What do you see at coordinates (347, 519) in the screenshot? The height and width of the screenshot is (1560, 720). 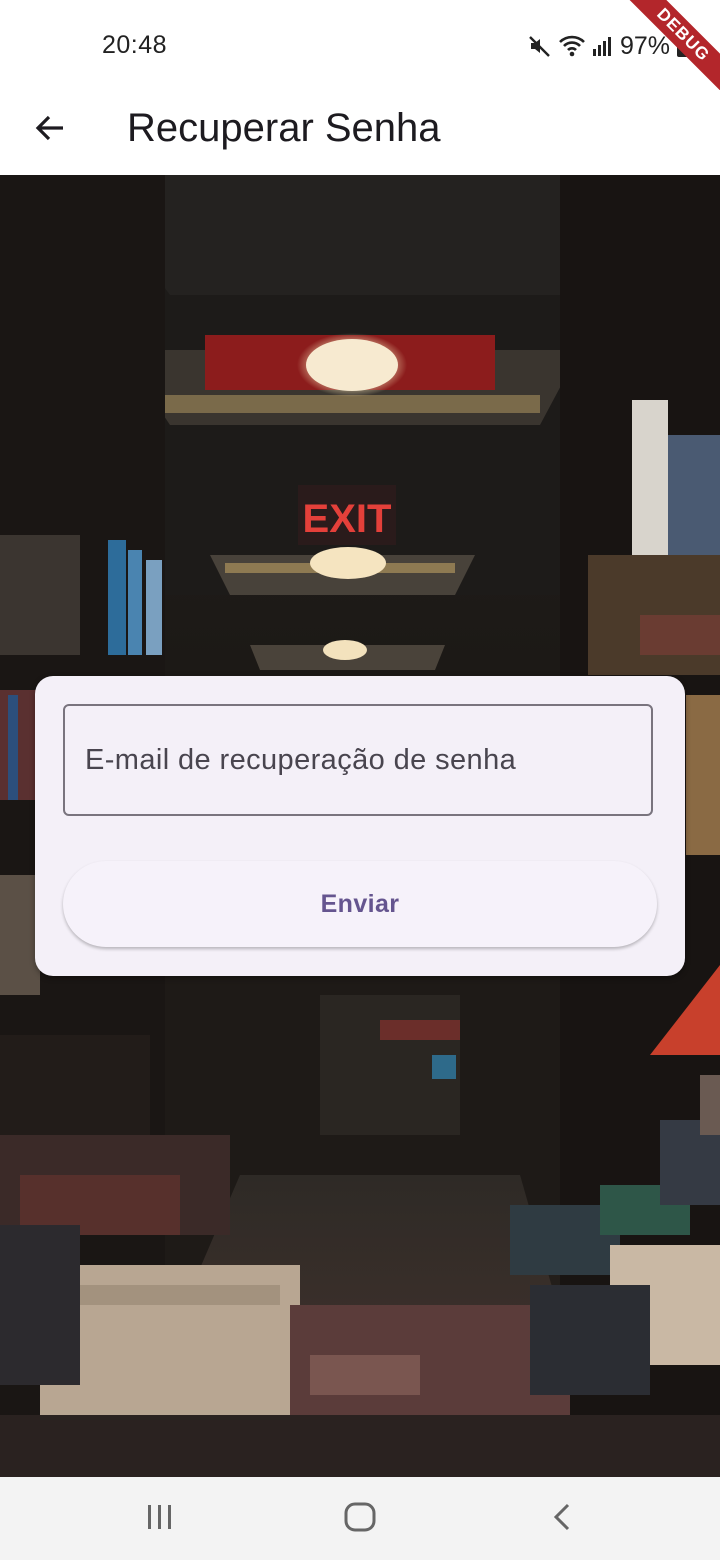 I see `svg-text: EXIT` at bounding box center [347, 519].